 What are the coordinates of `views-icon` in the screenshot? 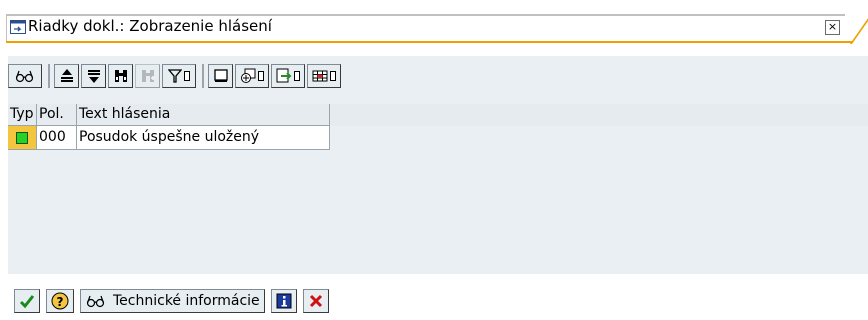 It's located at (248, 75).